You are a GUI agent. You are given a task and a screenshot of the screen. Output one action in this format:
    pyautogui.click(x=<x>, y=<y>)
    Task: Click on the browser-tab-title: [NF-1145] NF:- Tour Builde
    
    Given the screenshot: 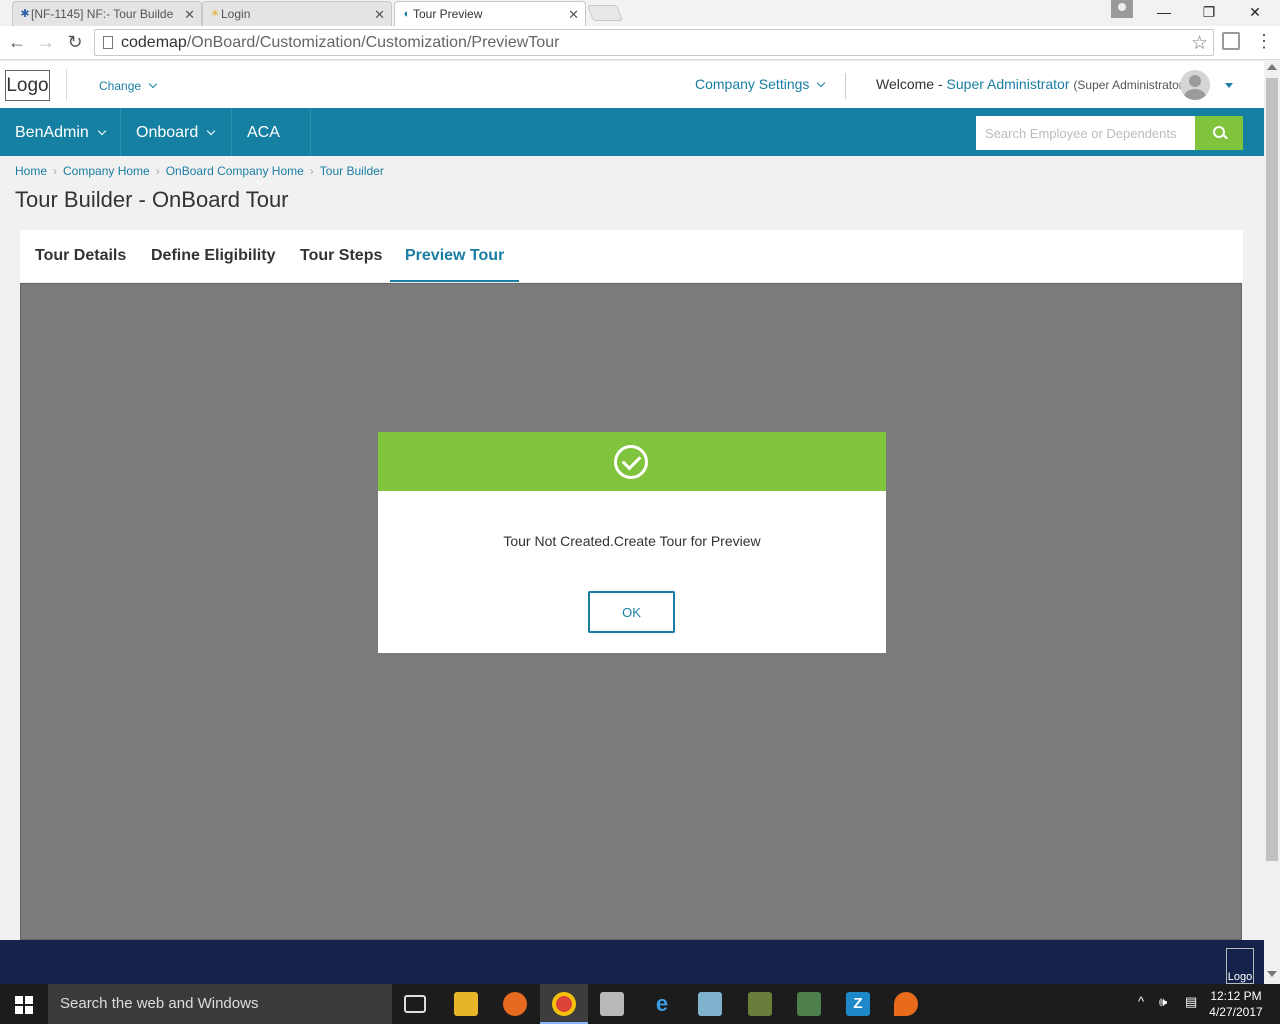 What is the action you would take?
    pyautogui.click(x=102, y=14)
    